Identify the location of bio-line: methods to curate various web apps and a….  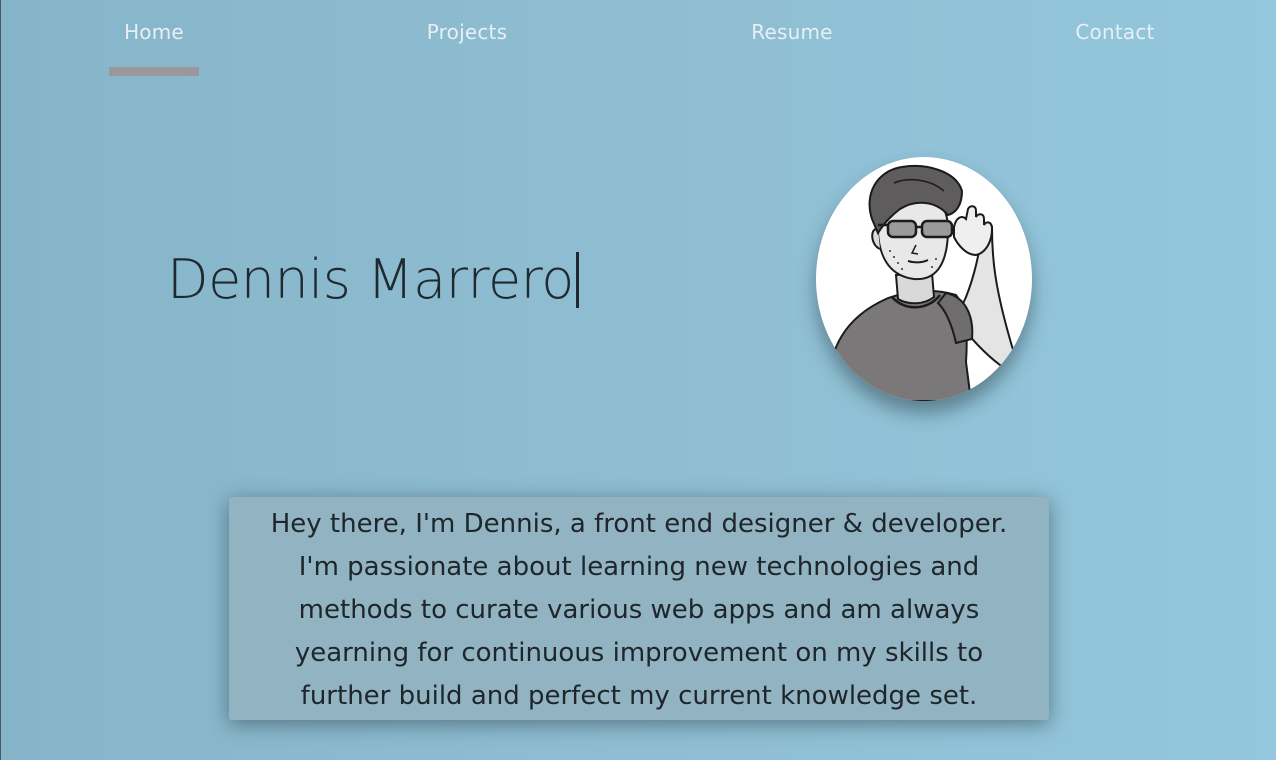
(639, 610).